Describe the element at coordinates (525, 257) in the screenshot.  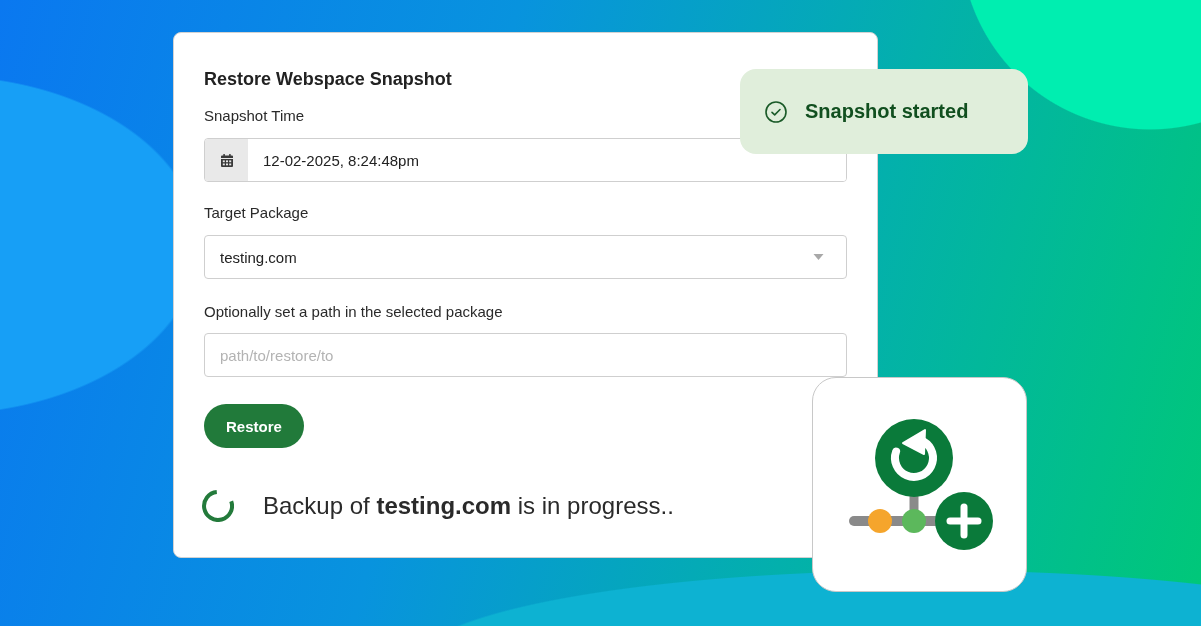
I see `package-select: testing.com` at that location.